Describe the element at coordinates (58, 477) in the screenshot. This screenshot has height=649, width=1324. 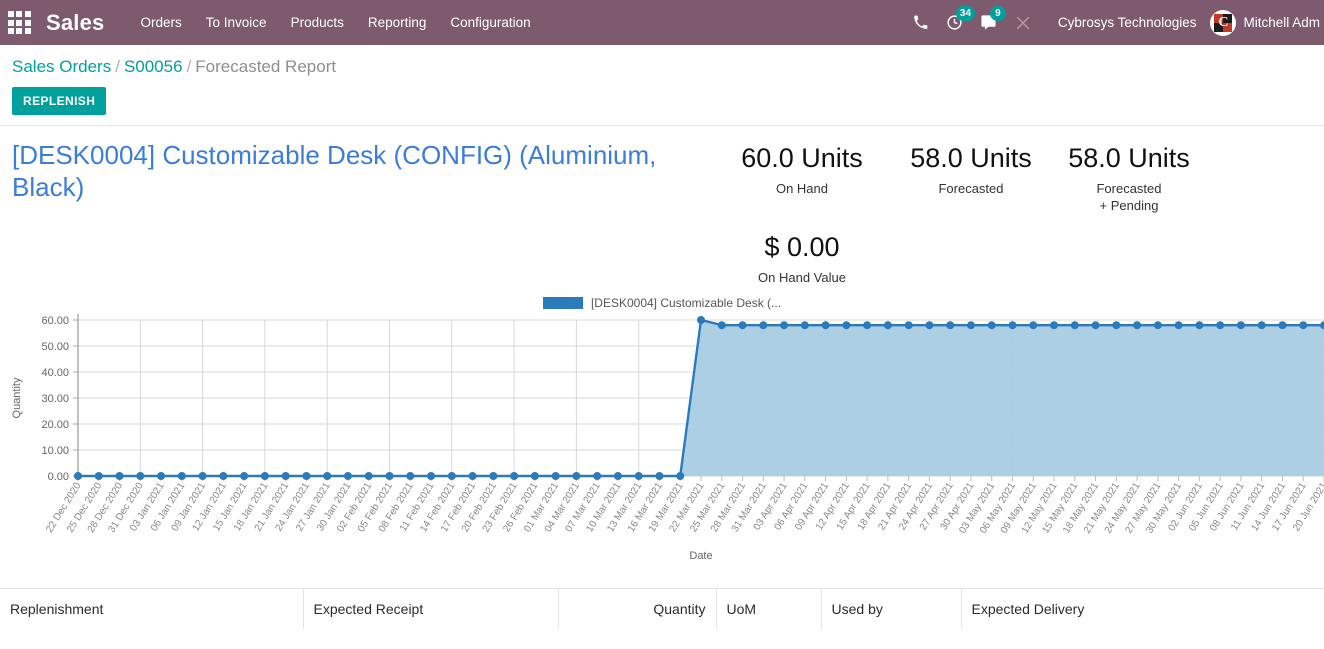
I see `svg-text: 0.00` at that location.